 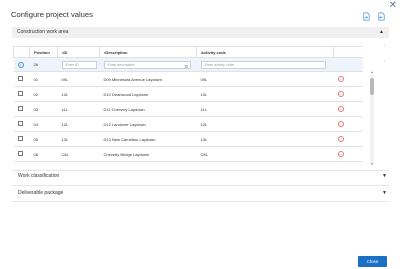 What do you see at coordinates (148, 79) in the screenshot?
I see `row-description: D09 Minnesota Avenue Laydown` at bounding box center [148, 79].